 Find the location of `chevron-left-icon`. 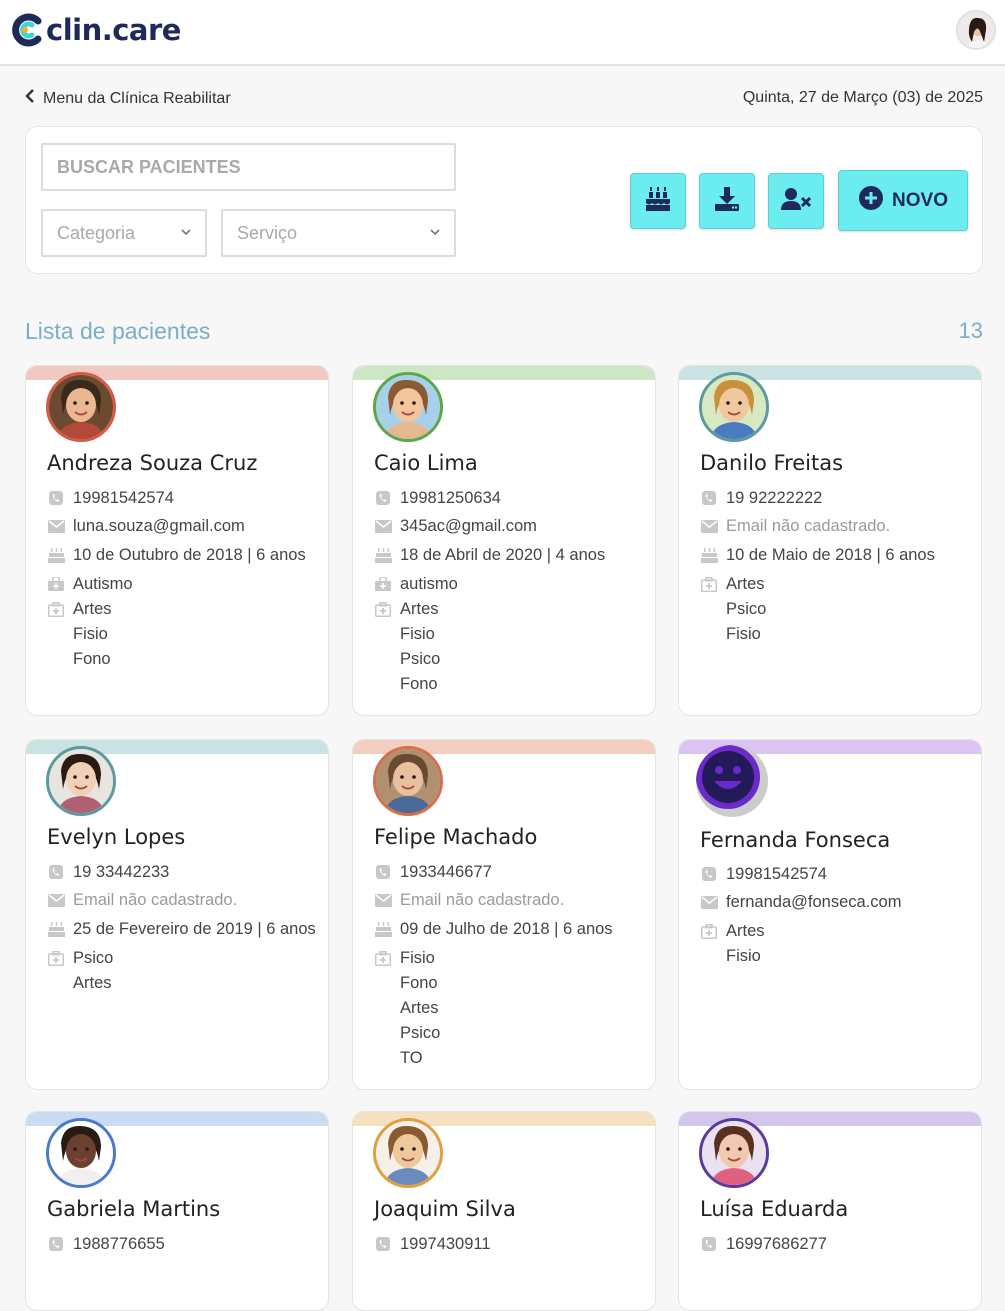

chevron-left-icon is located at coordinates (30, 98).